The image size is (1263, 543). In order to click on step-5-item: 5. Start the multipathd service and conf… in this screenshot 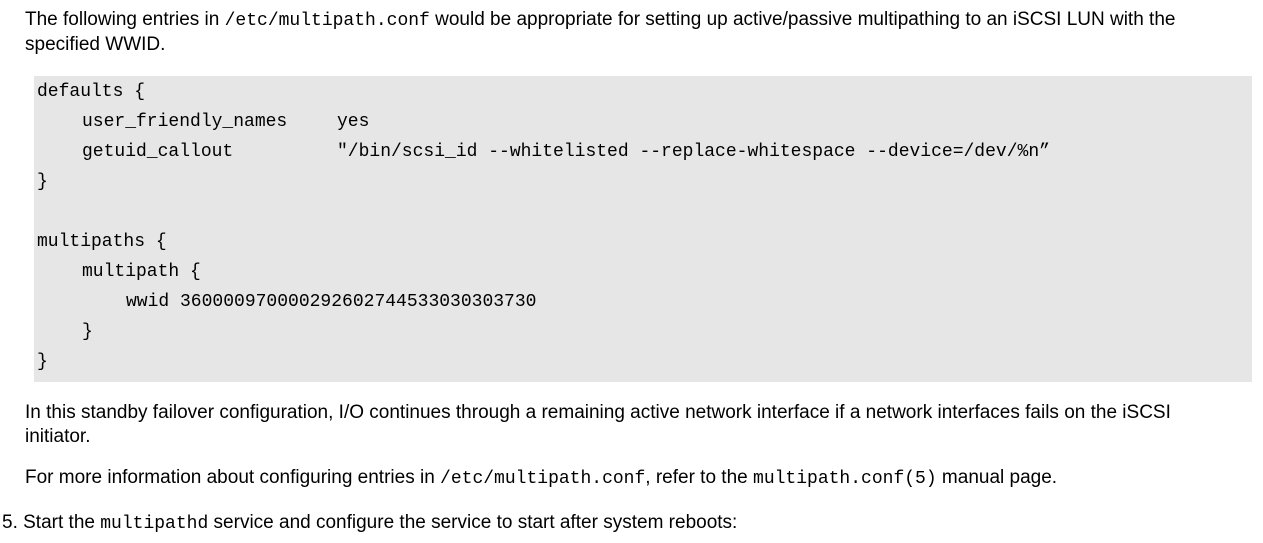, I will do `click(622, 523)`.